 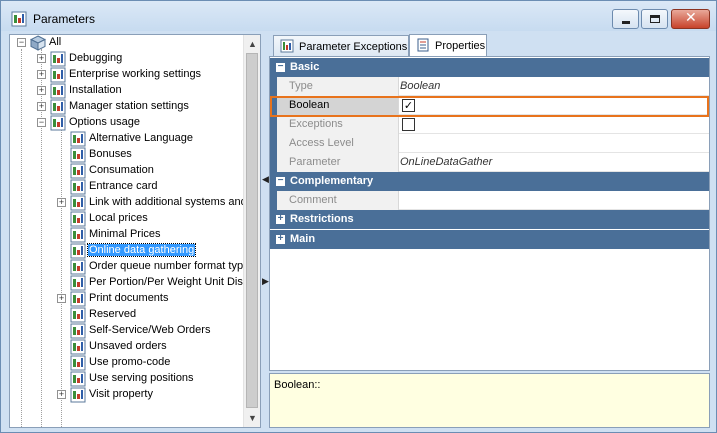 I want to click on cube-icon, so click(x=38, y=43).